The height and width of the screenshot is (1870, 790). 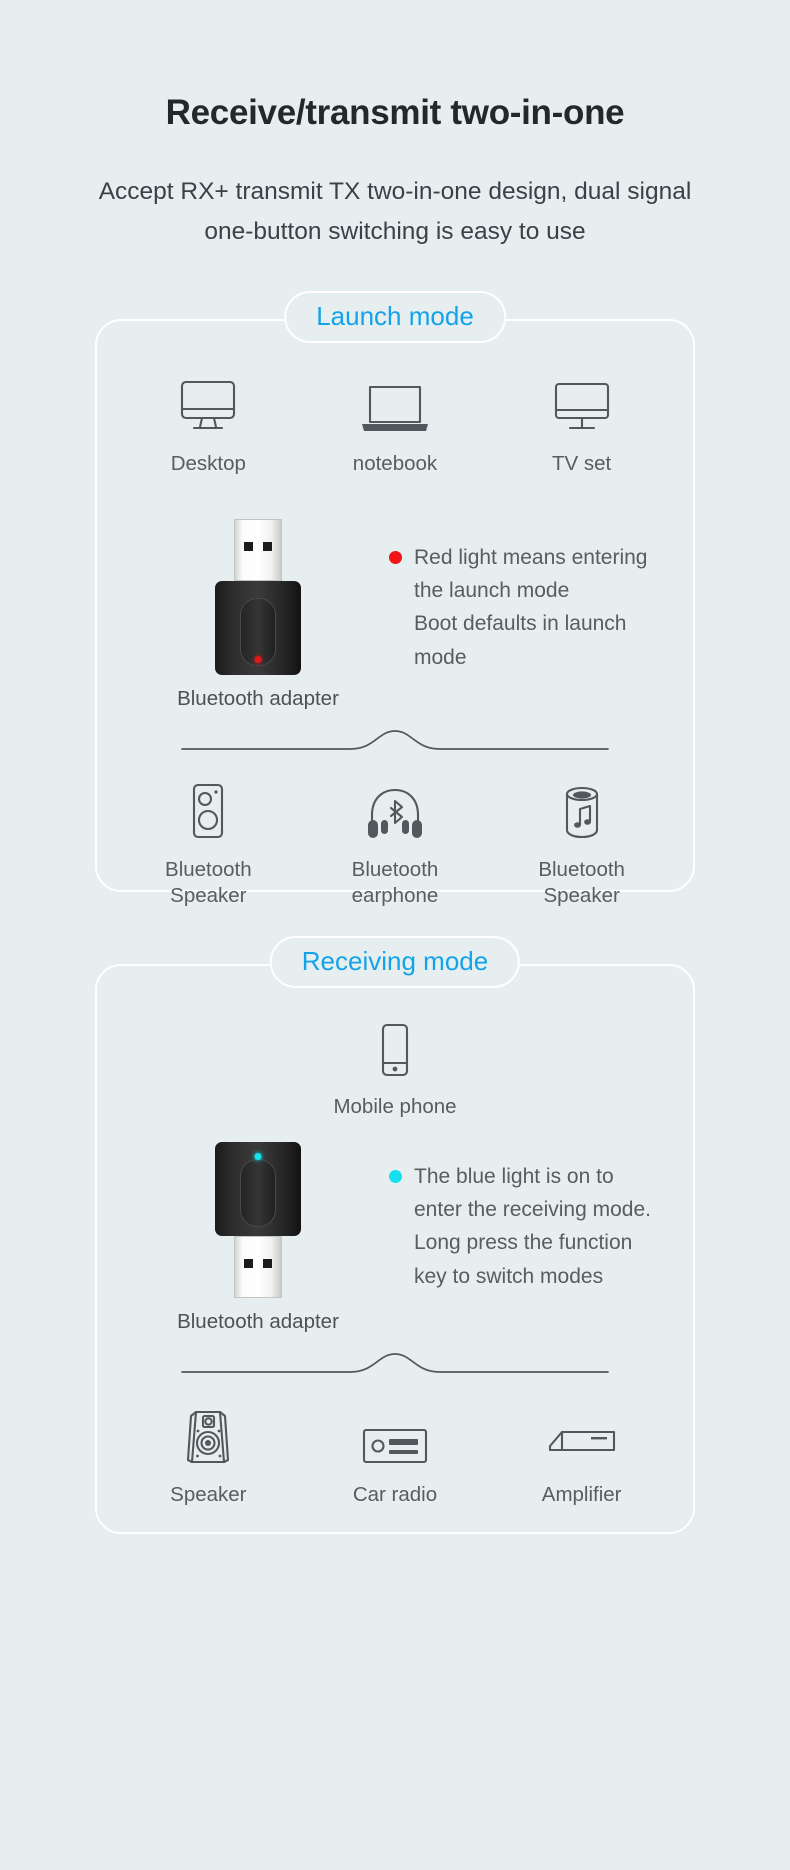 I want to click on launch-brace-divider, so click(x=395, y=740).